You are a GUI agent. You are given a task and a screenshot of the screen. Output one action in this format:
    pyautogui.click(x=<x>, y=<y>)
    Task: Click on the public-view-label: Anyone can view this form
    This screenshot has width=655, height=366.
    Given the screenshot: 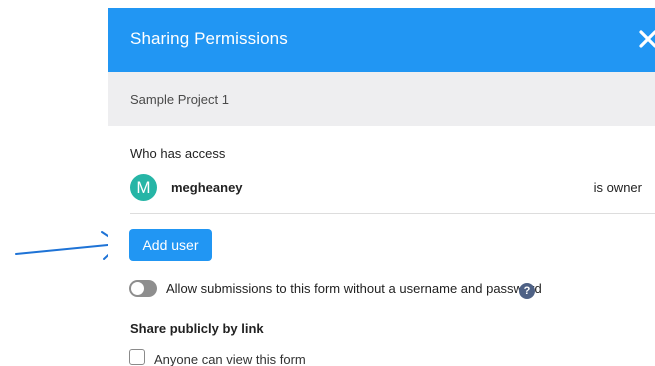 What is the action you would take?
    pyautogui.click(x=230, y=359)
    